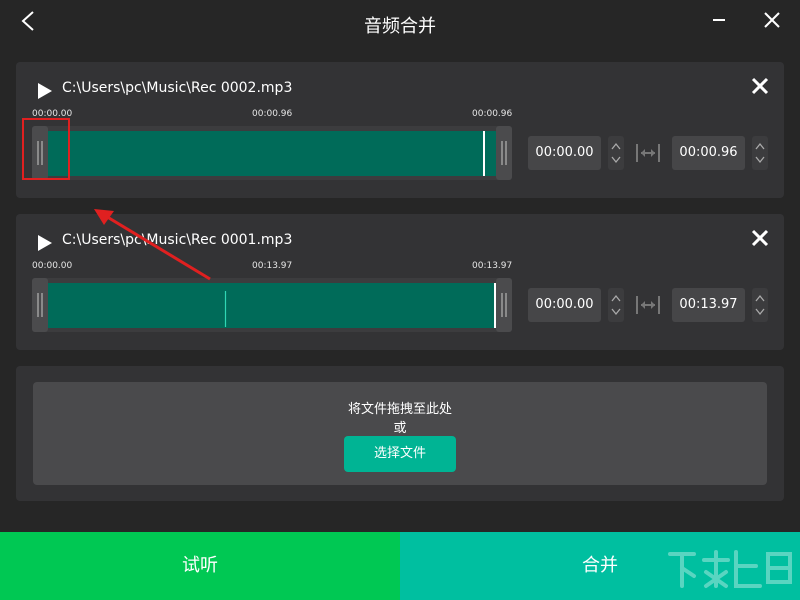  I want to click on annotation-arrow-icon, so click(152, 245).